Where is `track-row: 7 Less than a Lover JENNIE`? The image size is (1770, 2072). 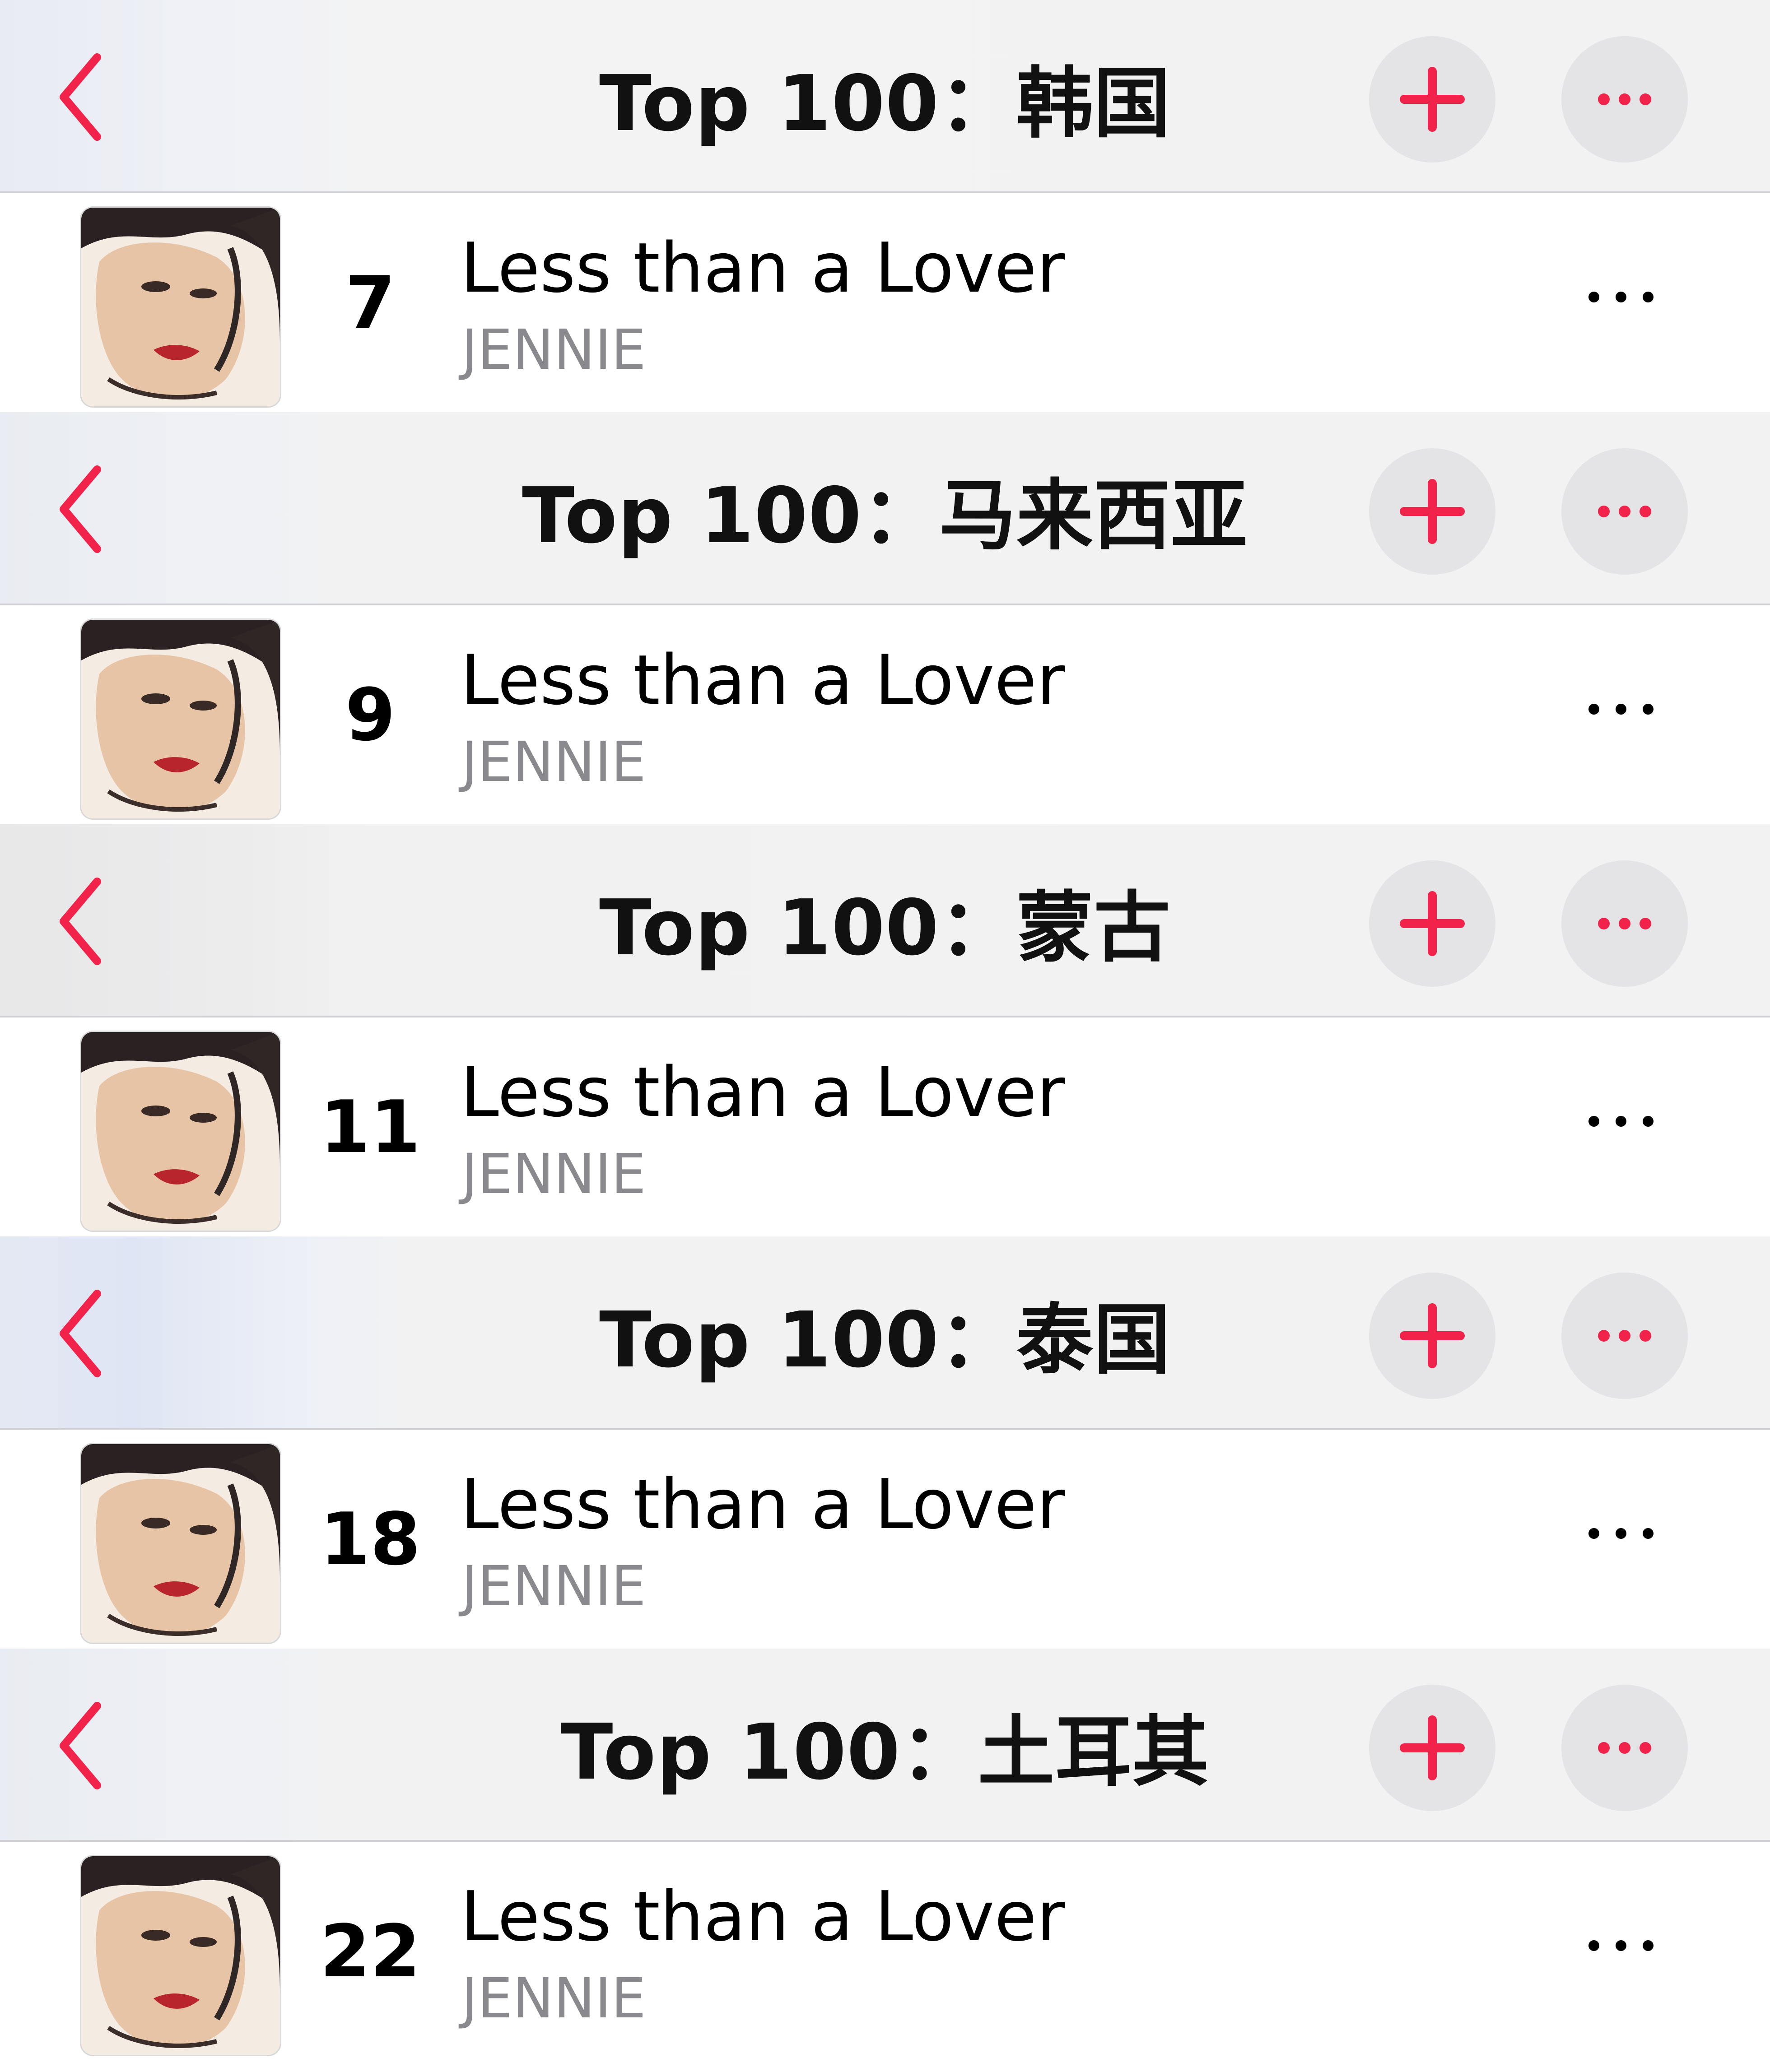 track-row: 7 Less than a Lover JENNIE is located at coordinates (885, 302).